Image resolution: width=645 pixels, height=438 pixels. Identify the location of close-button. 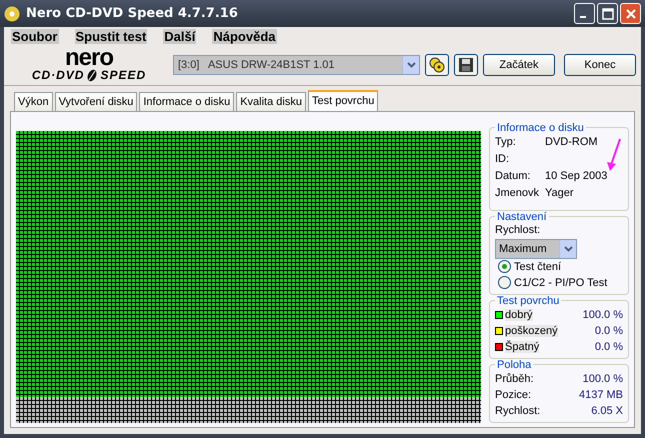
(630, 13).